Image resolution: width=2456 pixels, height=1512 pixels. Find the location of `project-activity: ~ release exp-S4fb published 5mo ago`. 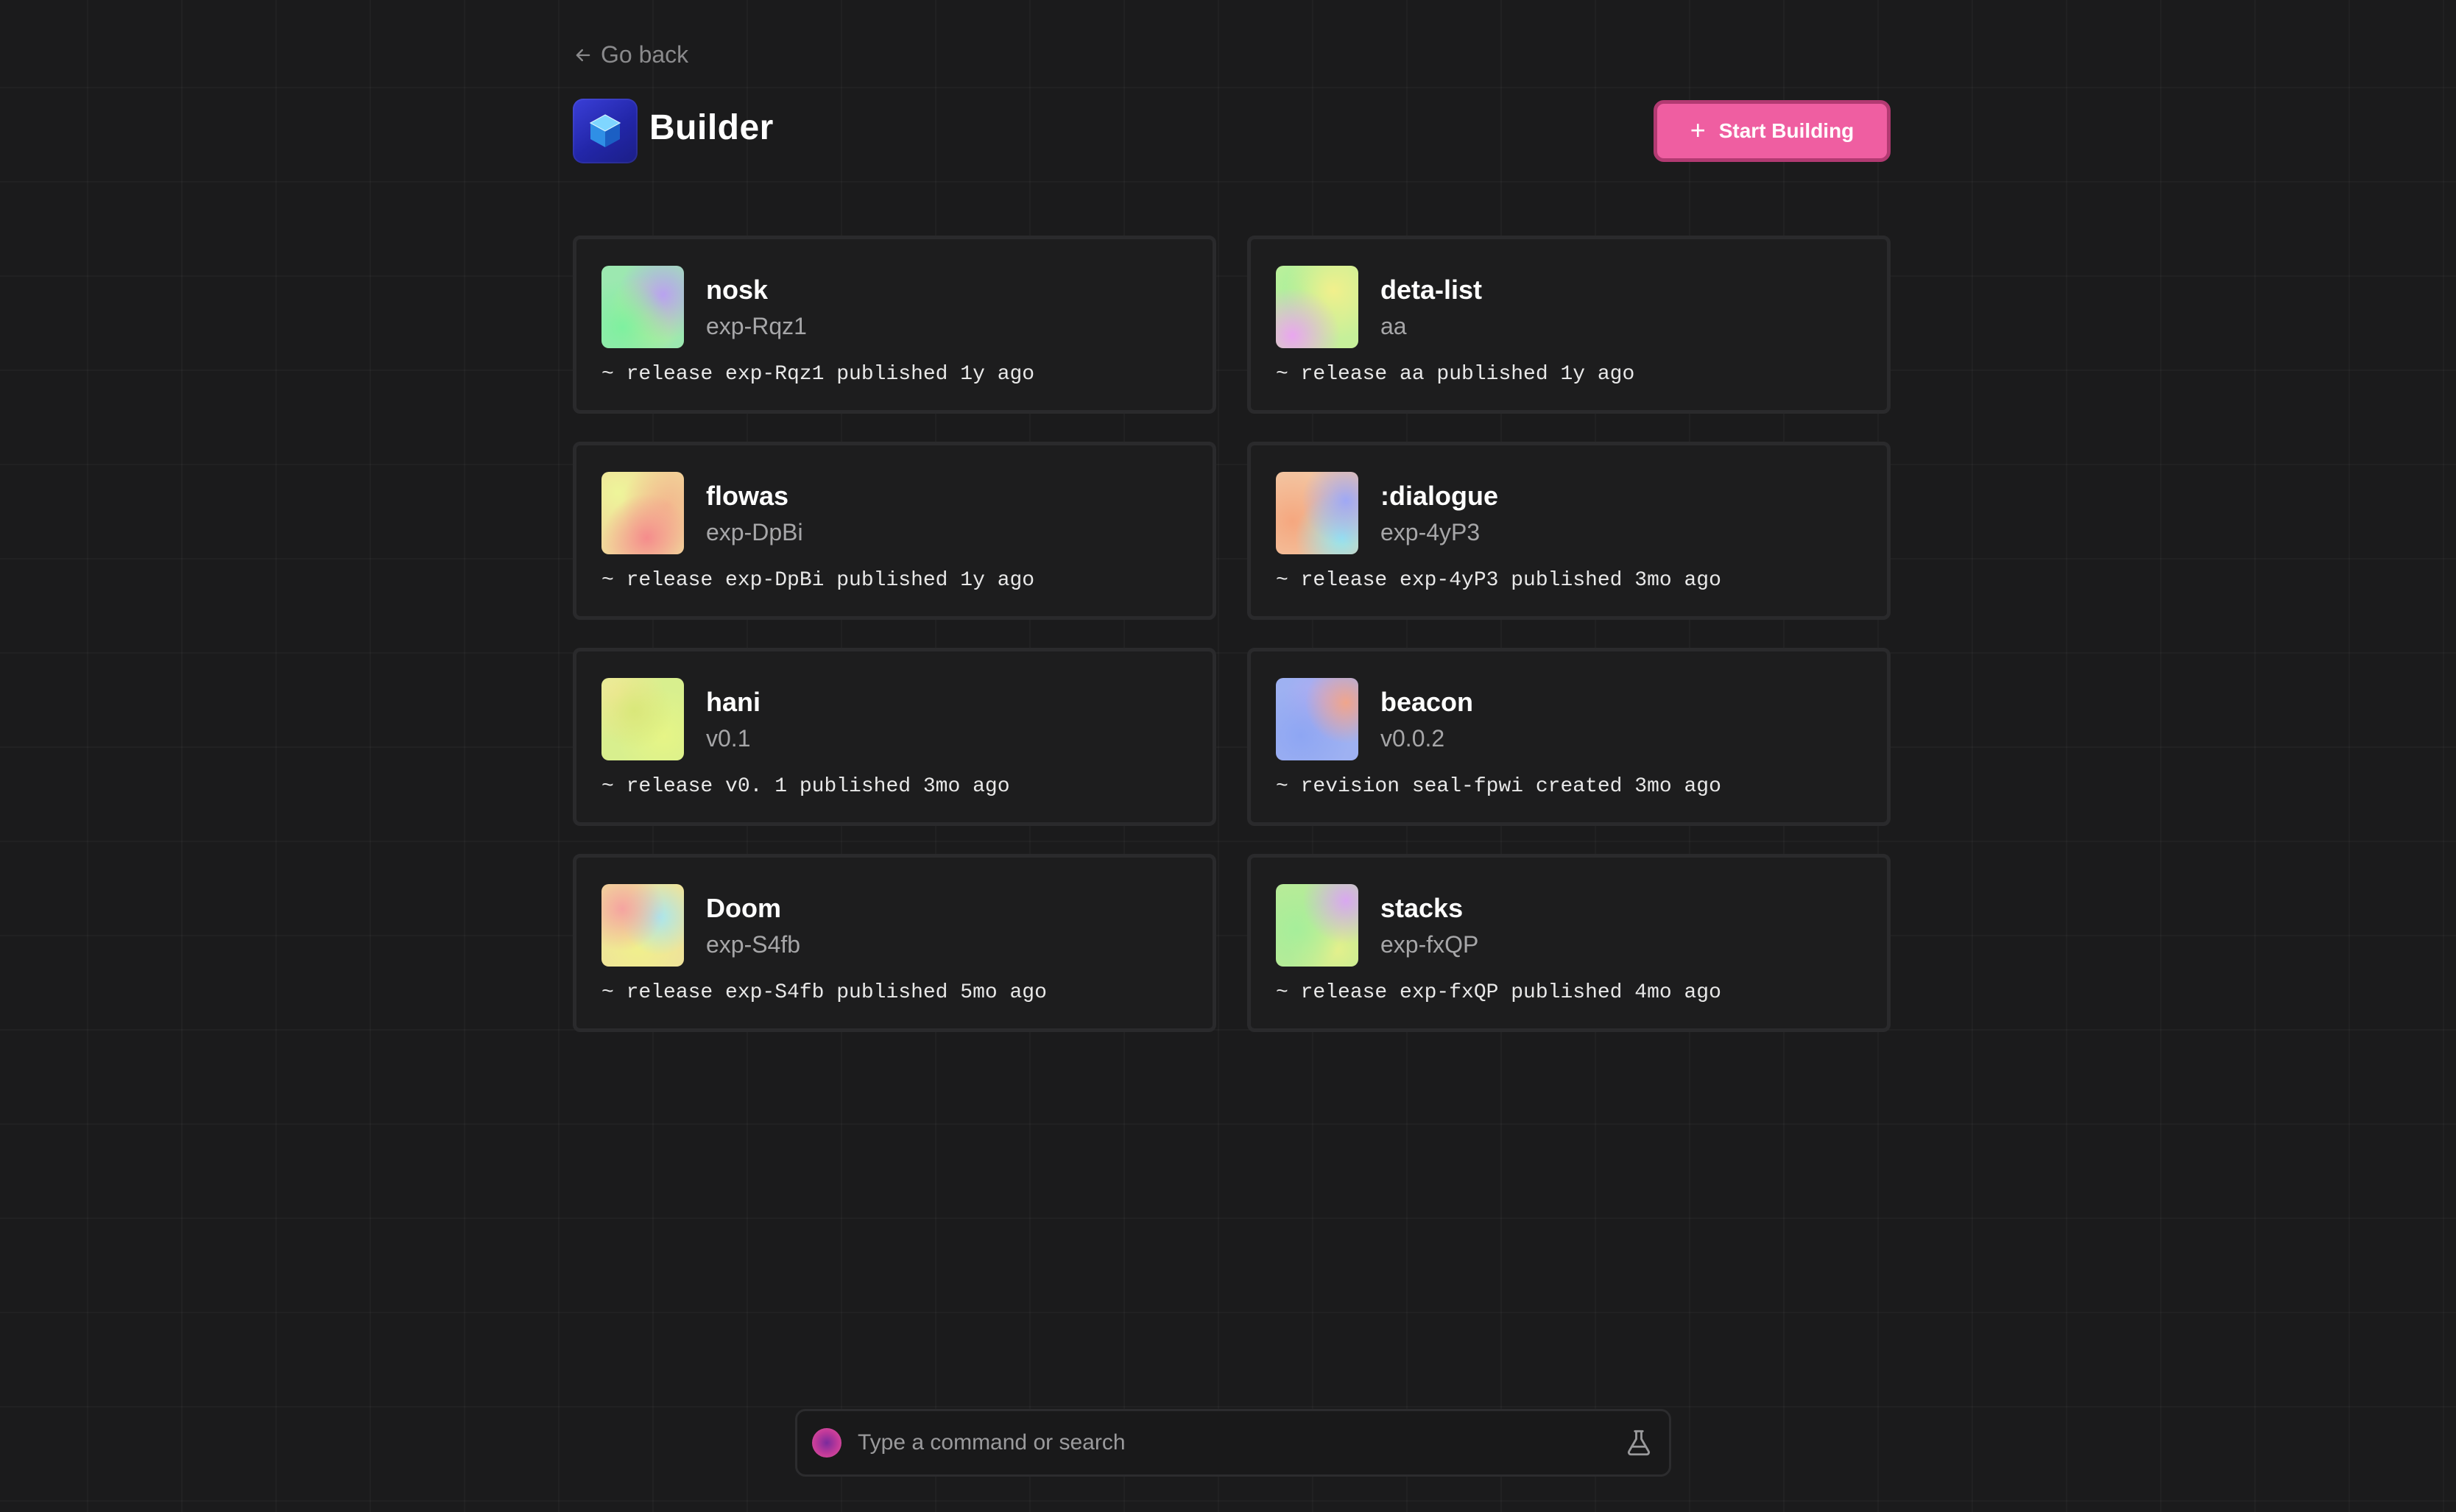

project-activity: ~ release exp-S4fb published 5mo ago is located at coordinates (824, 992).